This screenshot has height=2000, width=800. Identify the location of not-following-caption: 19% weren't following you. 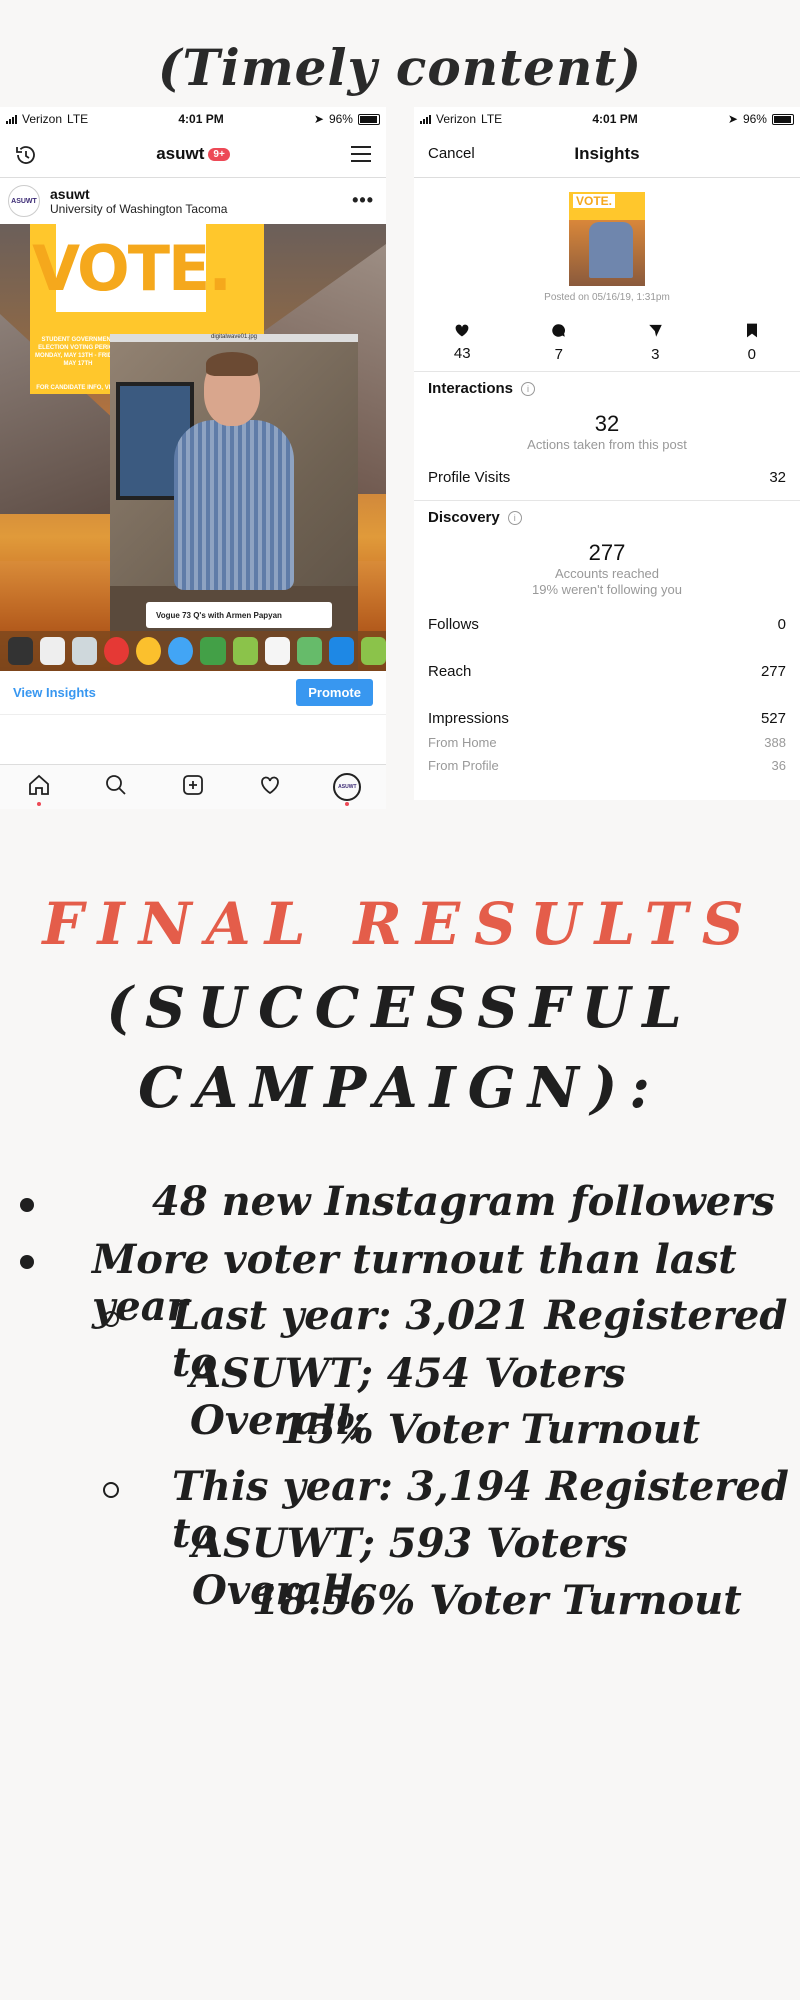
(607, 589).